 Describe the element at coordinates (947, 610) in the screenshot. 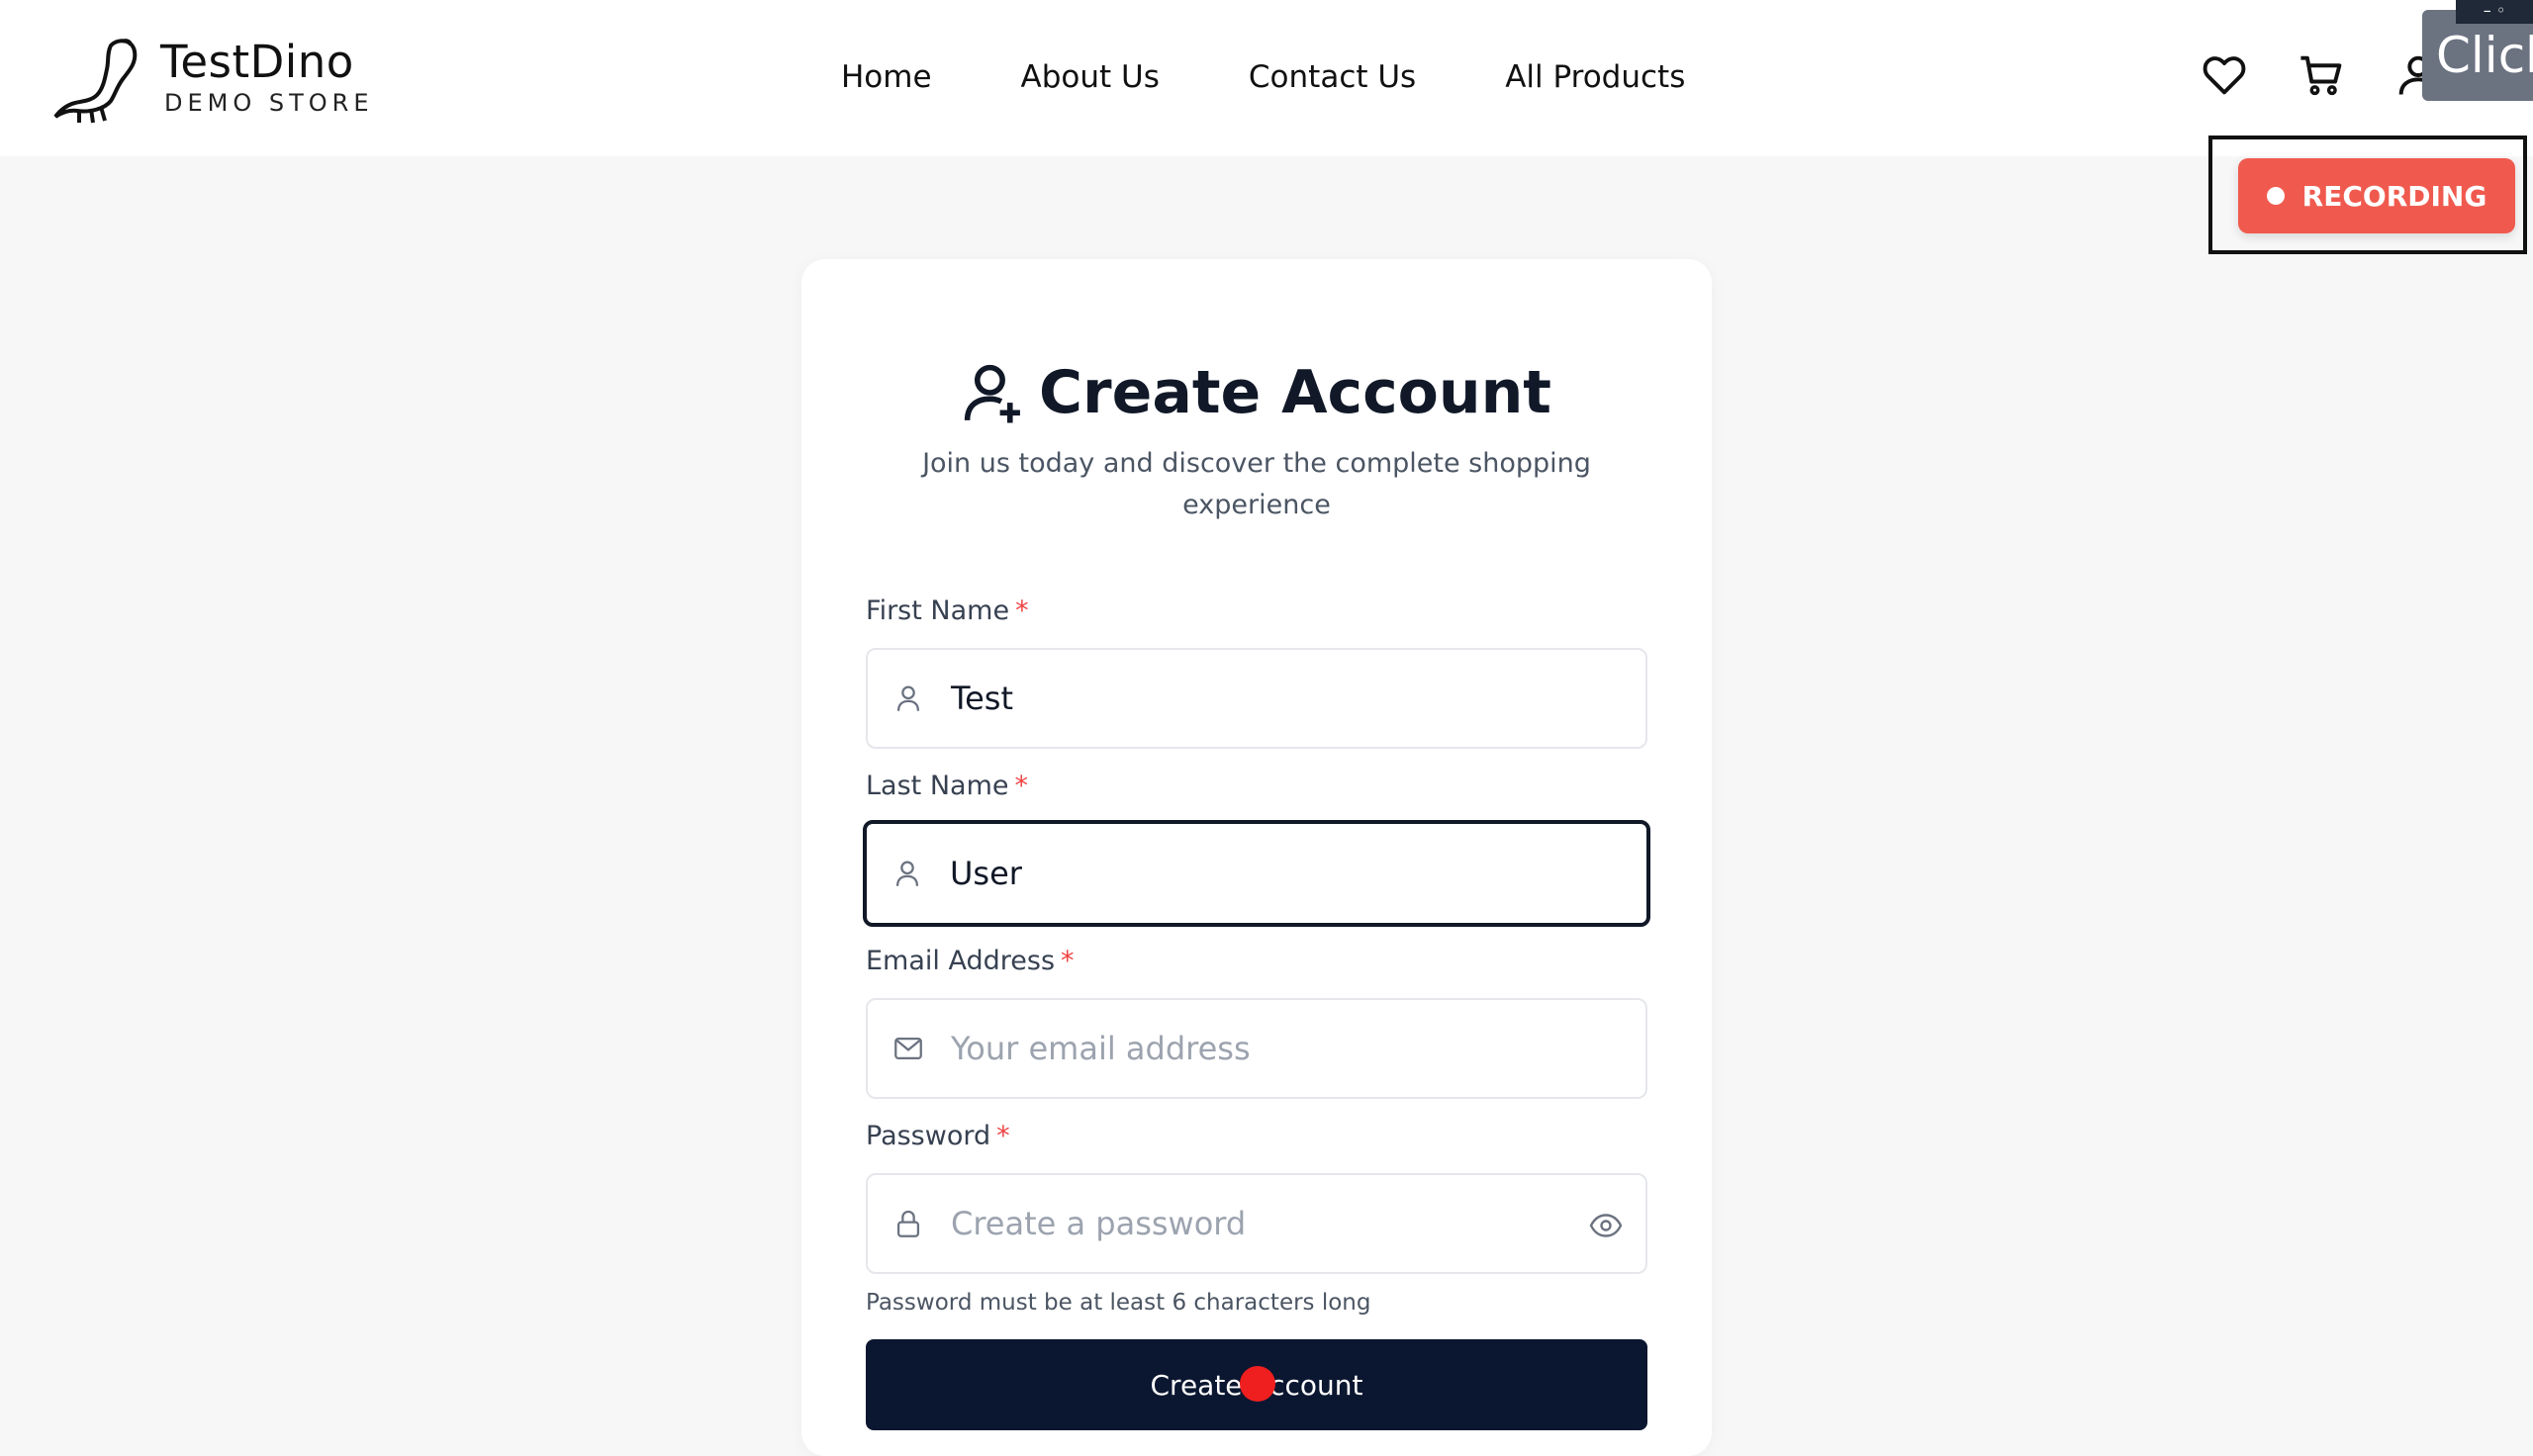

I see `first-name-label: First Name *` at that location.